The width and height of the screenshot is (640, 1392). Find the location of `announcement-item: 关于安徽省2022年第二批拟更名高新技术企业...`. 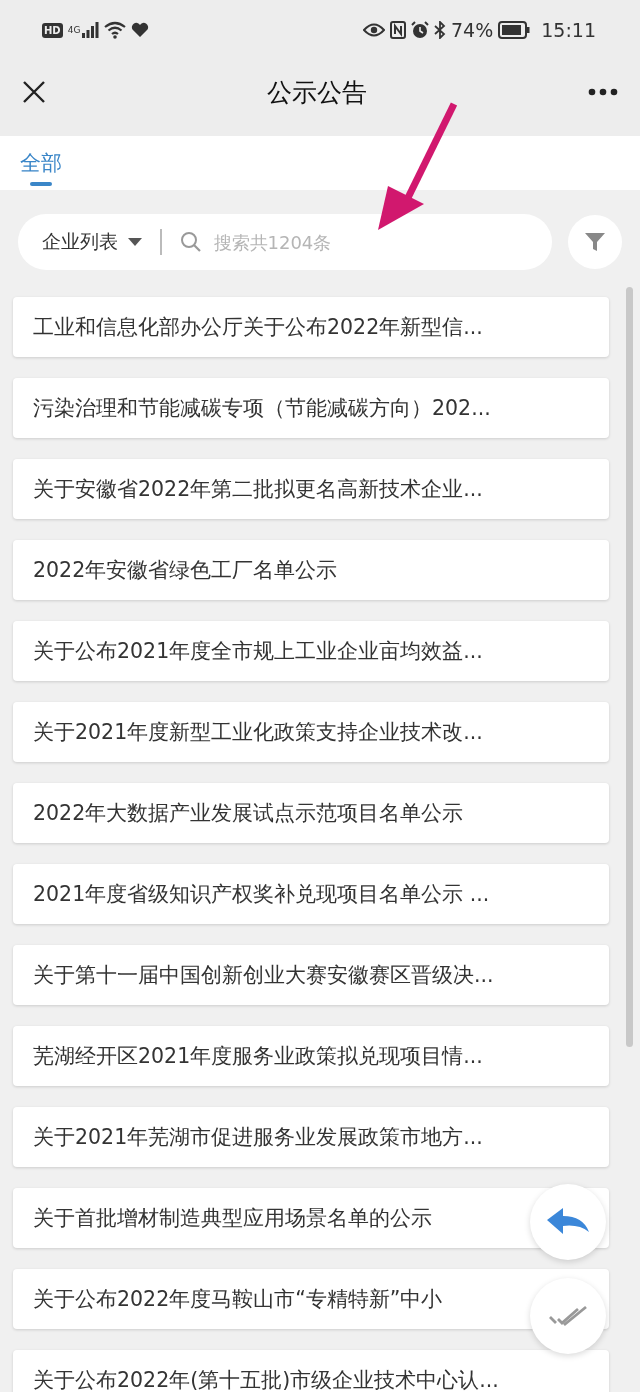

announcement-item: 关于安徽省2022年第二批拟更名高新技术企业... is located at coordinates (311, 489).